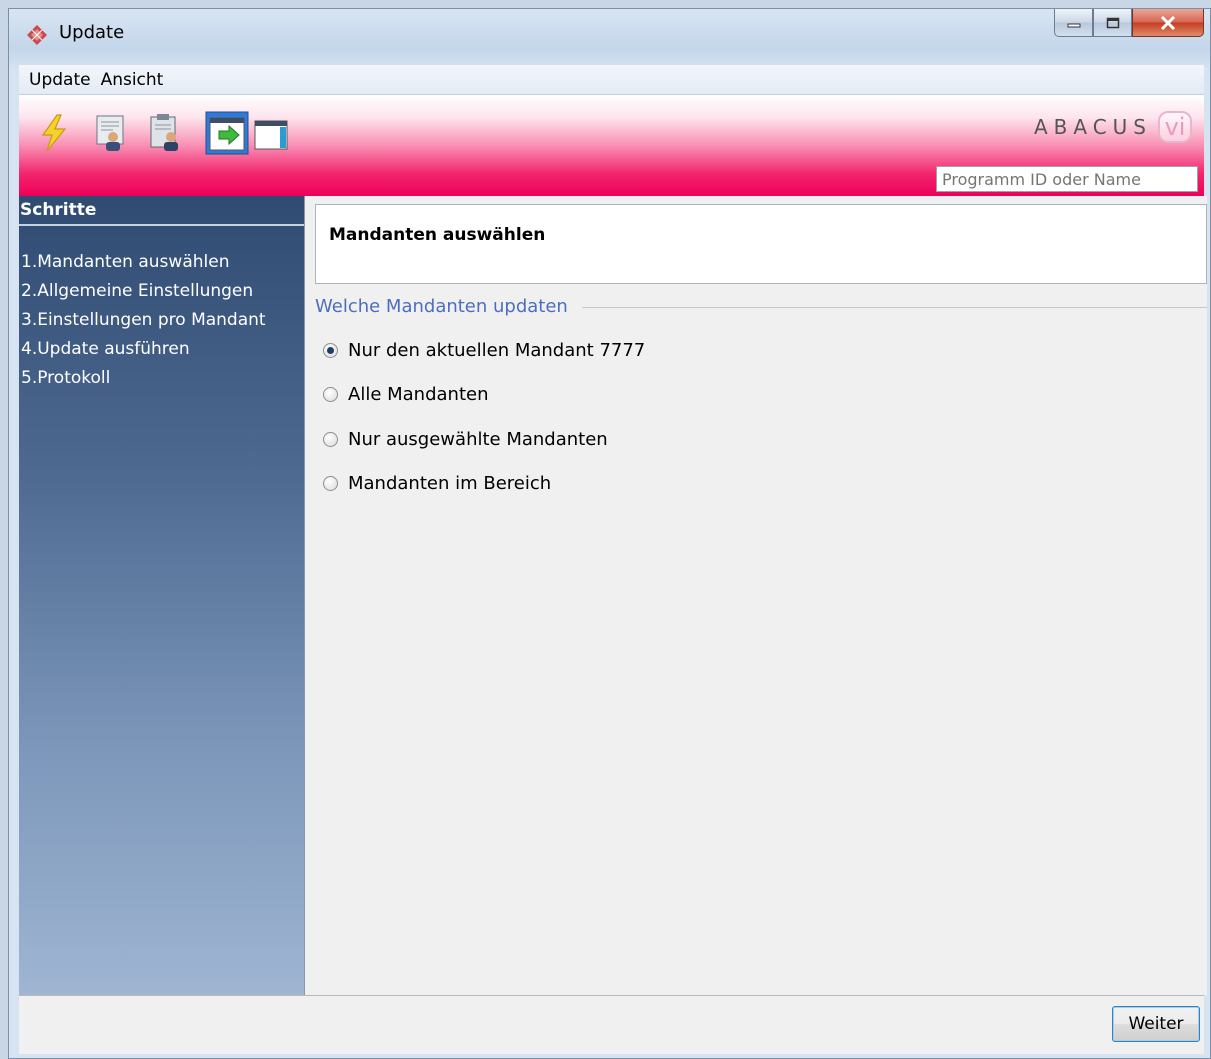 The image size is (1211, 1059). I want to click on option-all-clients: Alle Mandanten, so click(405, 394).